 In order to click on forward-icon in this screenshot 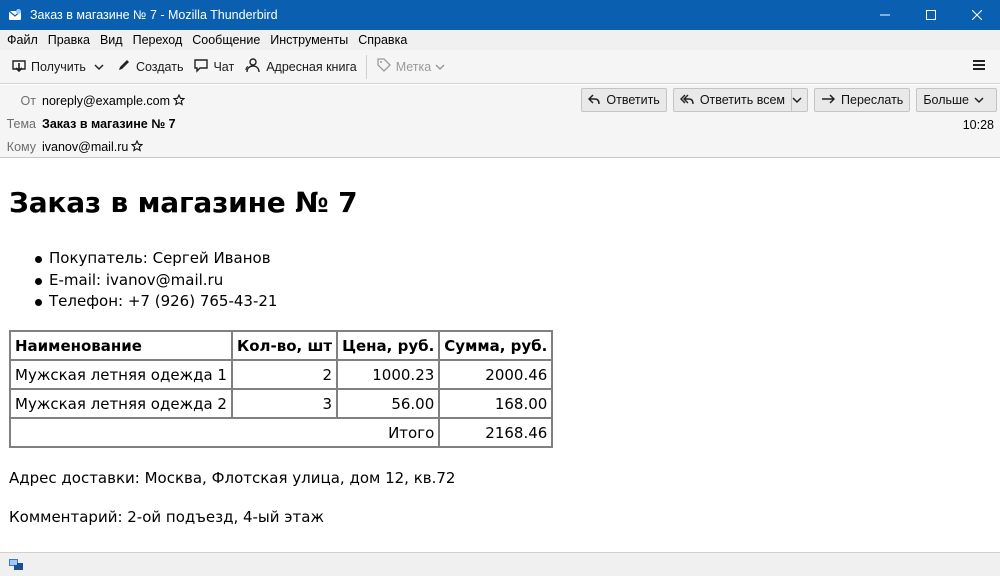, I will do `click(831, 100)`.